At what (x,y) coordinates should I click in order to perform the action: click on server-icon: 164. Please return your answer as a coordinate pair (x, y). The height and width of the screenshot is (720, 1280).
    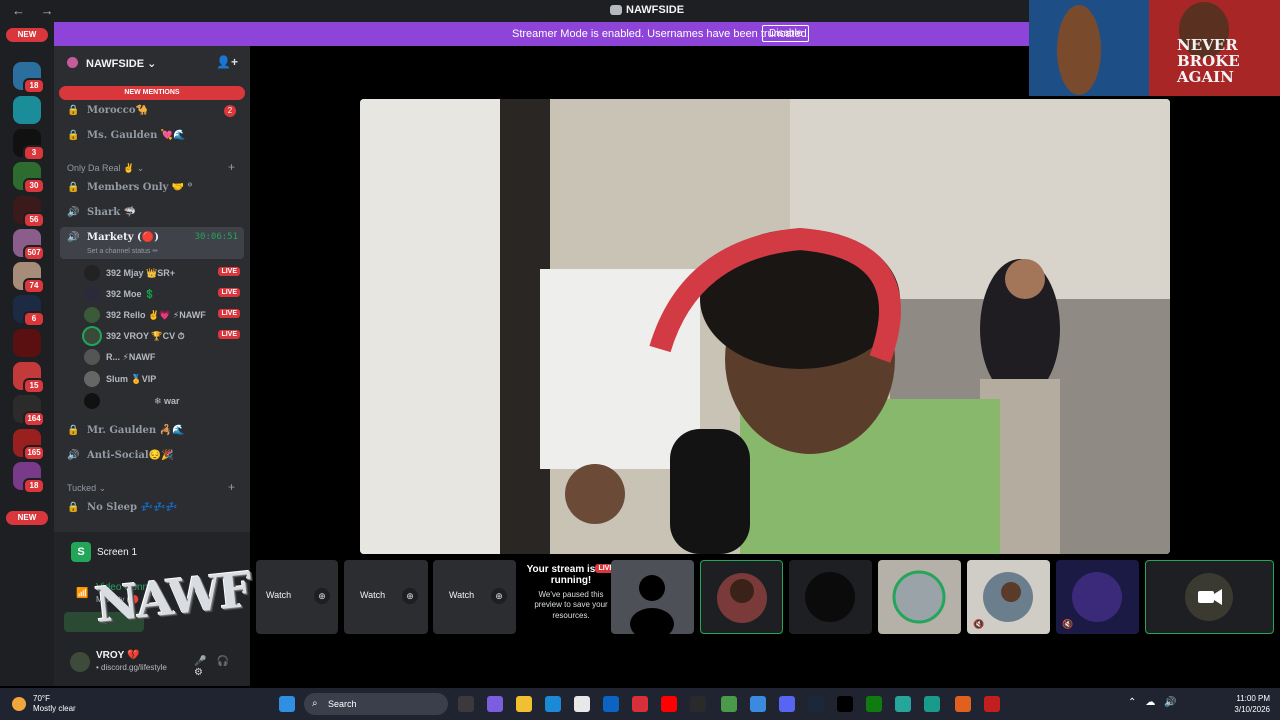
    Looking at the image, I should click on (29, 411).